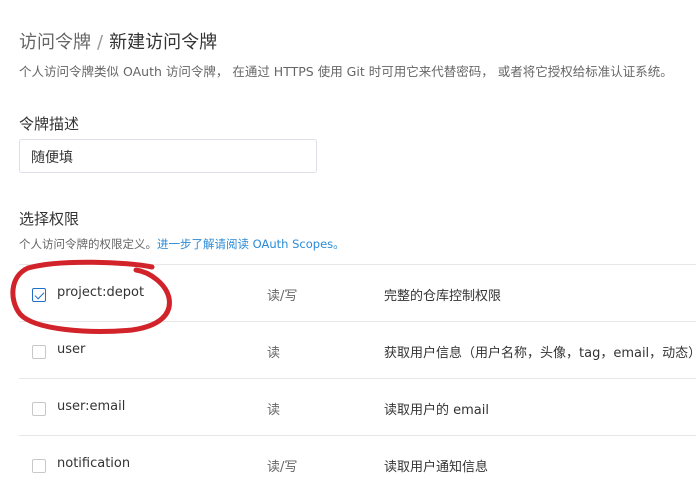 This screenshot has height=492, width=696. What do you see at coordinates (436, 467) in the screenshot?
I see `scope-description: 读取用户通知信息` at bounding box center [436, 467].